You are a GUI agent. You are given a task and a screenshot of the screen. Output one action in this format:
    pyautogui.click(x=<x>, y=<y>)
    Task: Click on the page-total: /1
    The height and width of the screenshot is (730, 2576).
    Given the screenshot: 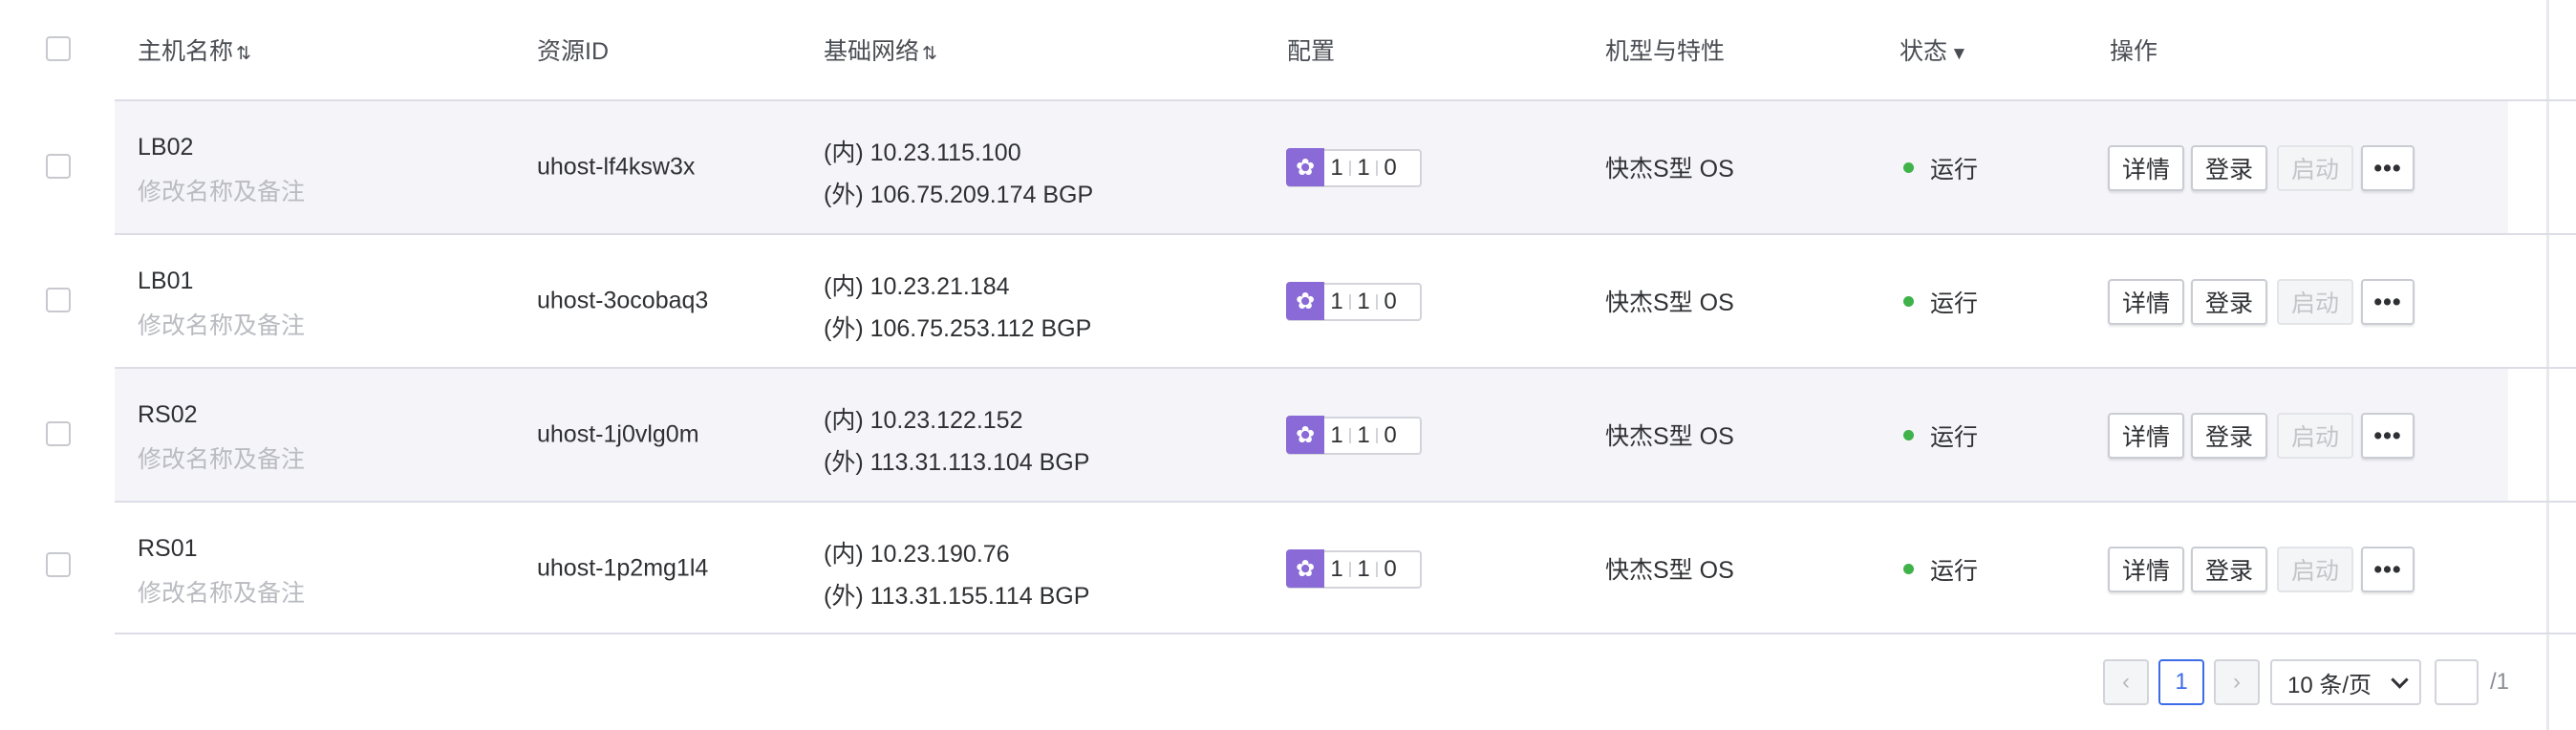 What is the action you would take?
    pyautogui.click(x=2500, y=682)
    